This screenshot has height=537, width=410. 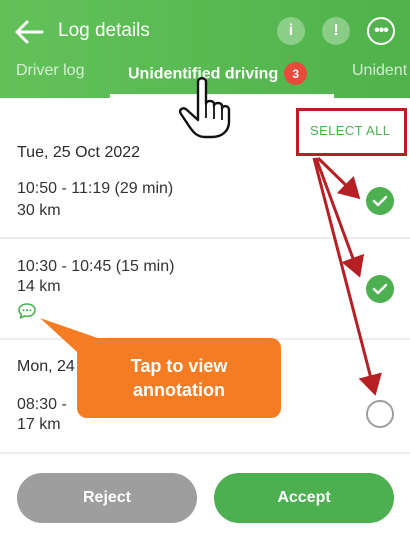 What do you see at coordinates (39, 286) in the screenshot?
I see `entry-distance: 14 km` at bounding box center [39, 286].